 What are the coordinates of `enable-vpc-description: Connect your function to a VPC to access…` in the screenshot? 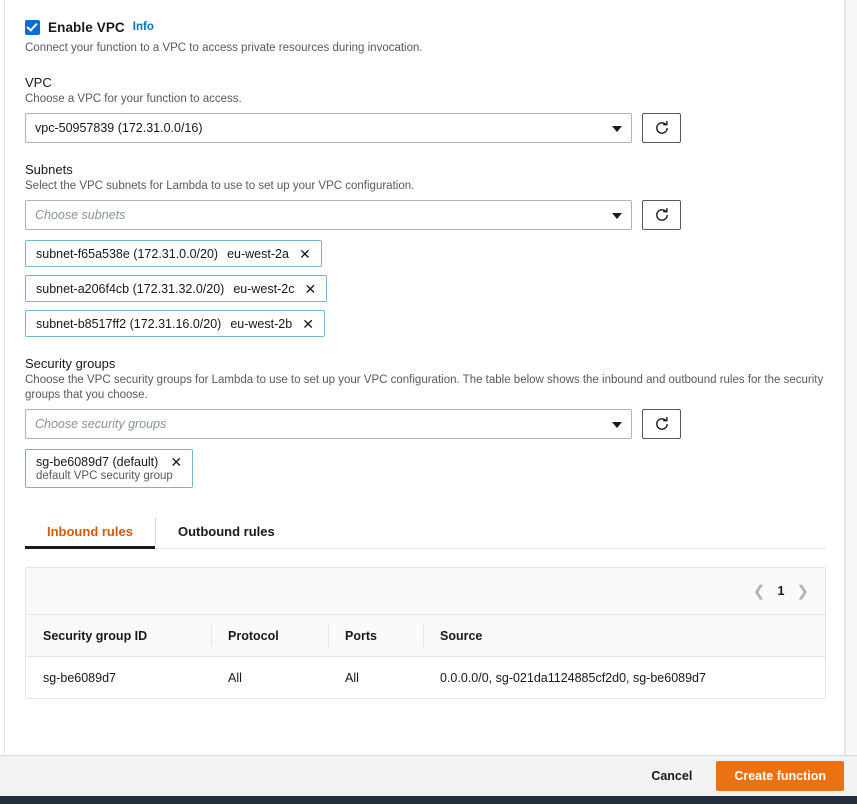 It's located at (224, 48).